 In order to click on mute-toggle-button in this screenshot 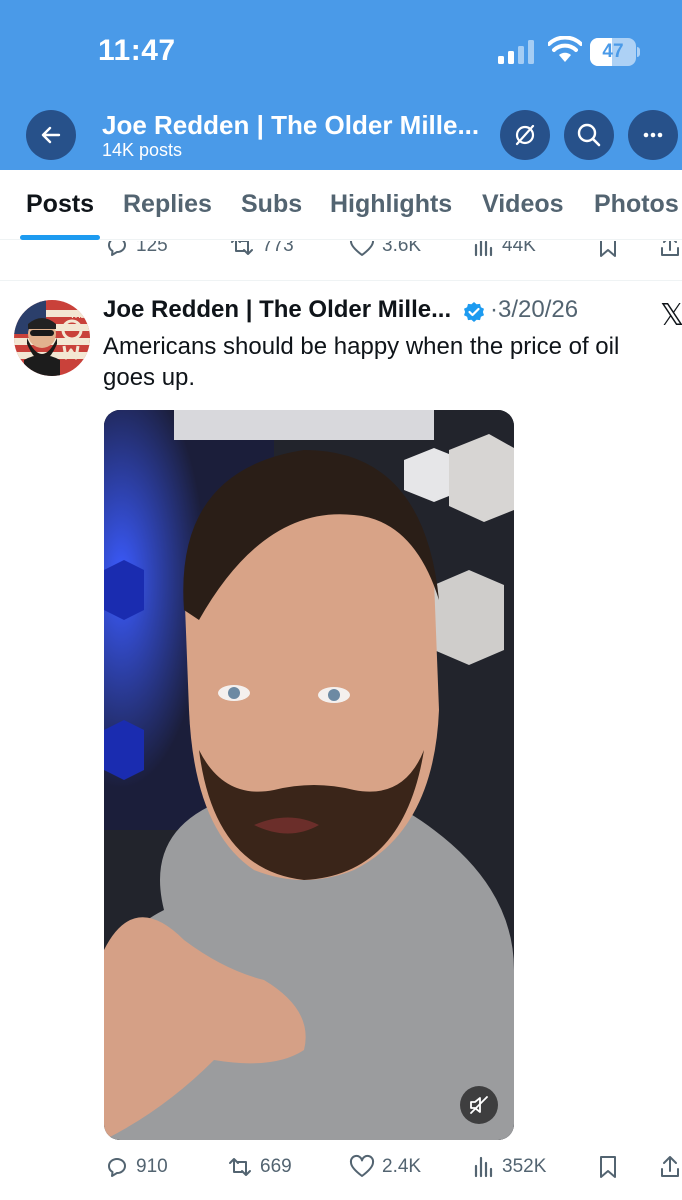, I will do `click(479, 1105)`.